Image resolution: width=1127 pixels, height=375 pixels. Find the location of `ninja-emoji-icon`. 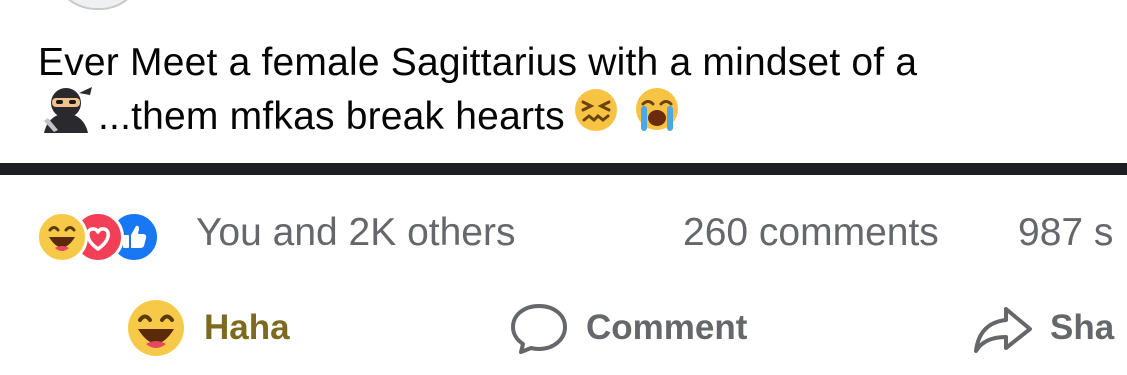

ninja-emoji-icon is located at coordinates (66, 117).